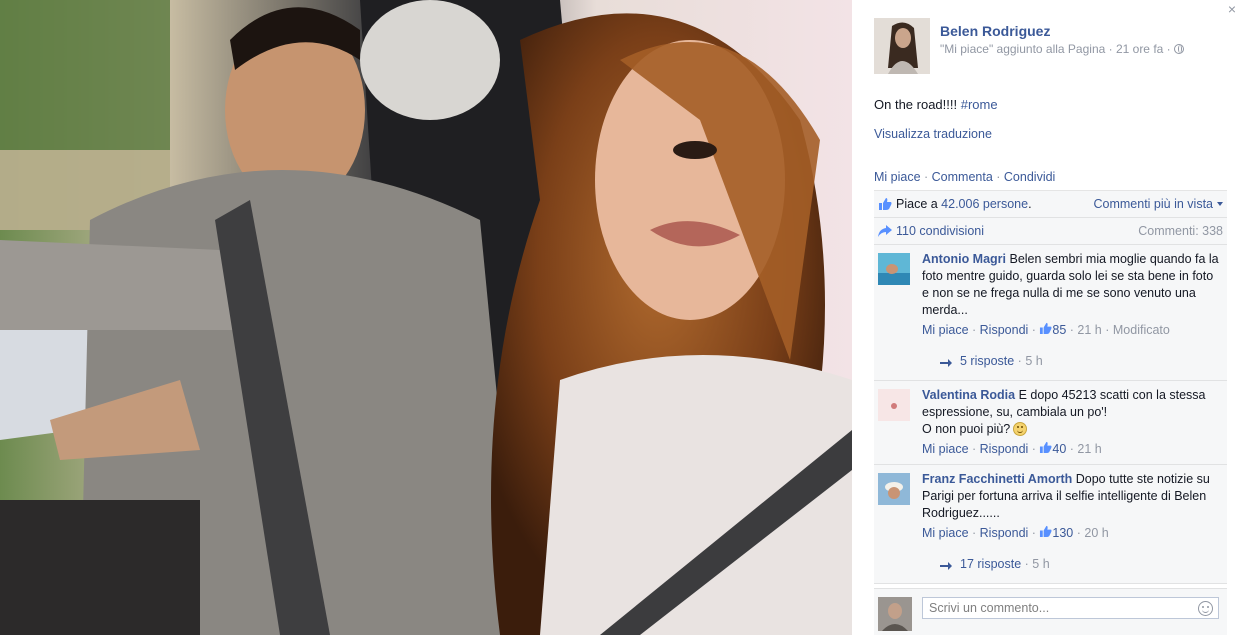 The width and height of the screenshot is (1253, 635). I want to click on comment-text-2: O non puoi più?, so click(966, 429).